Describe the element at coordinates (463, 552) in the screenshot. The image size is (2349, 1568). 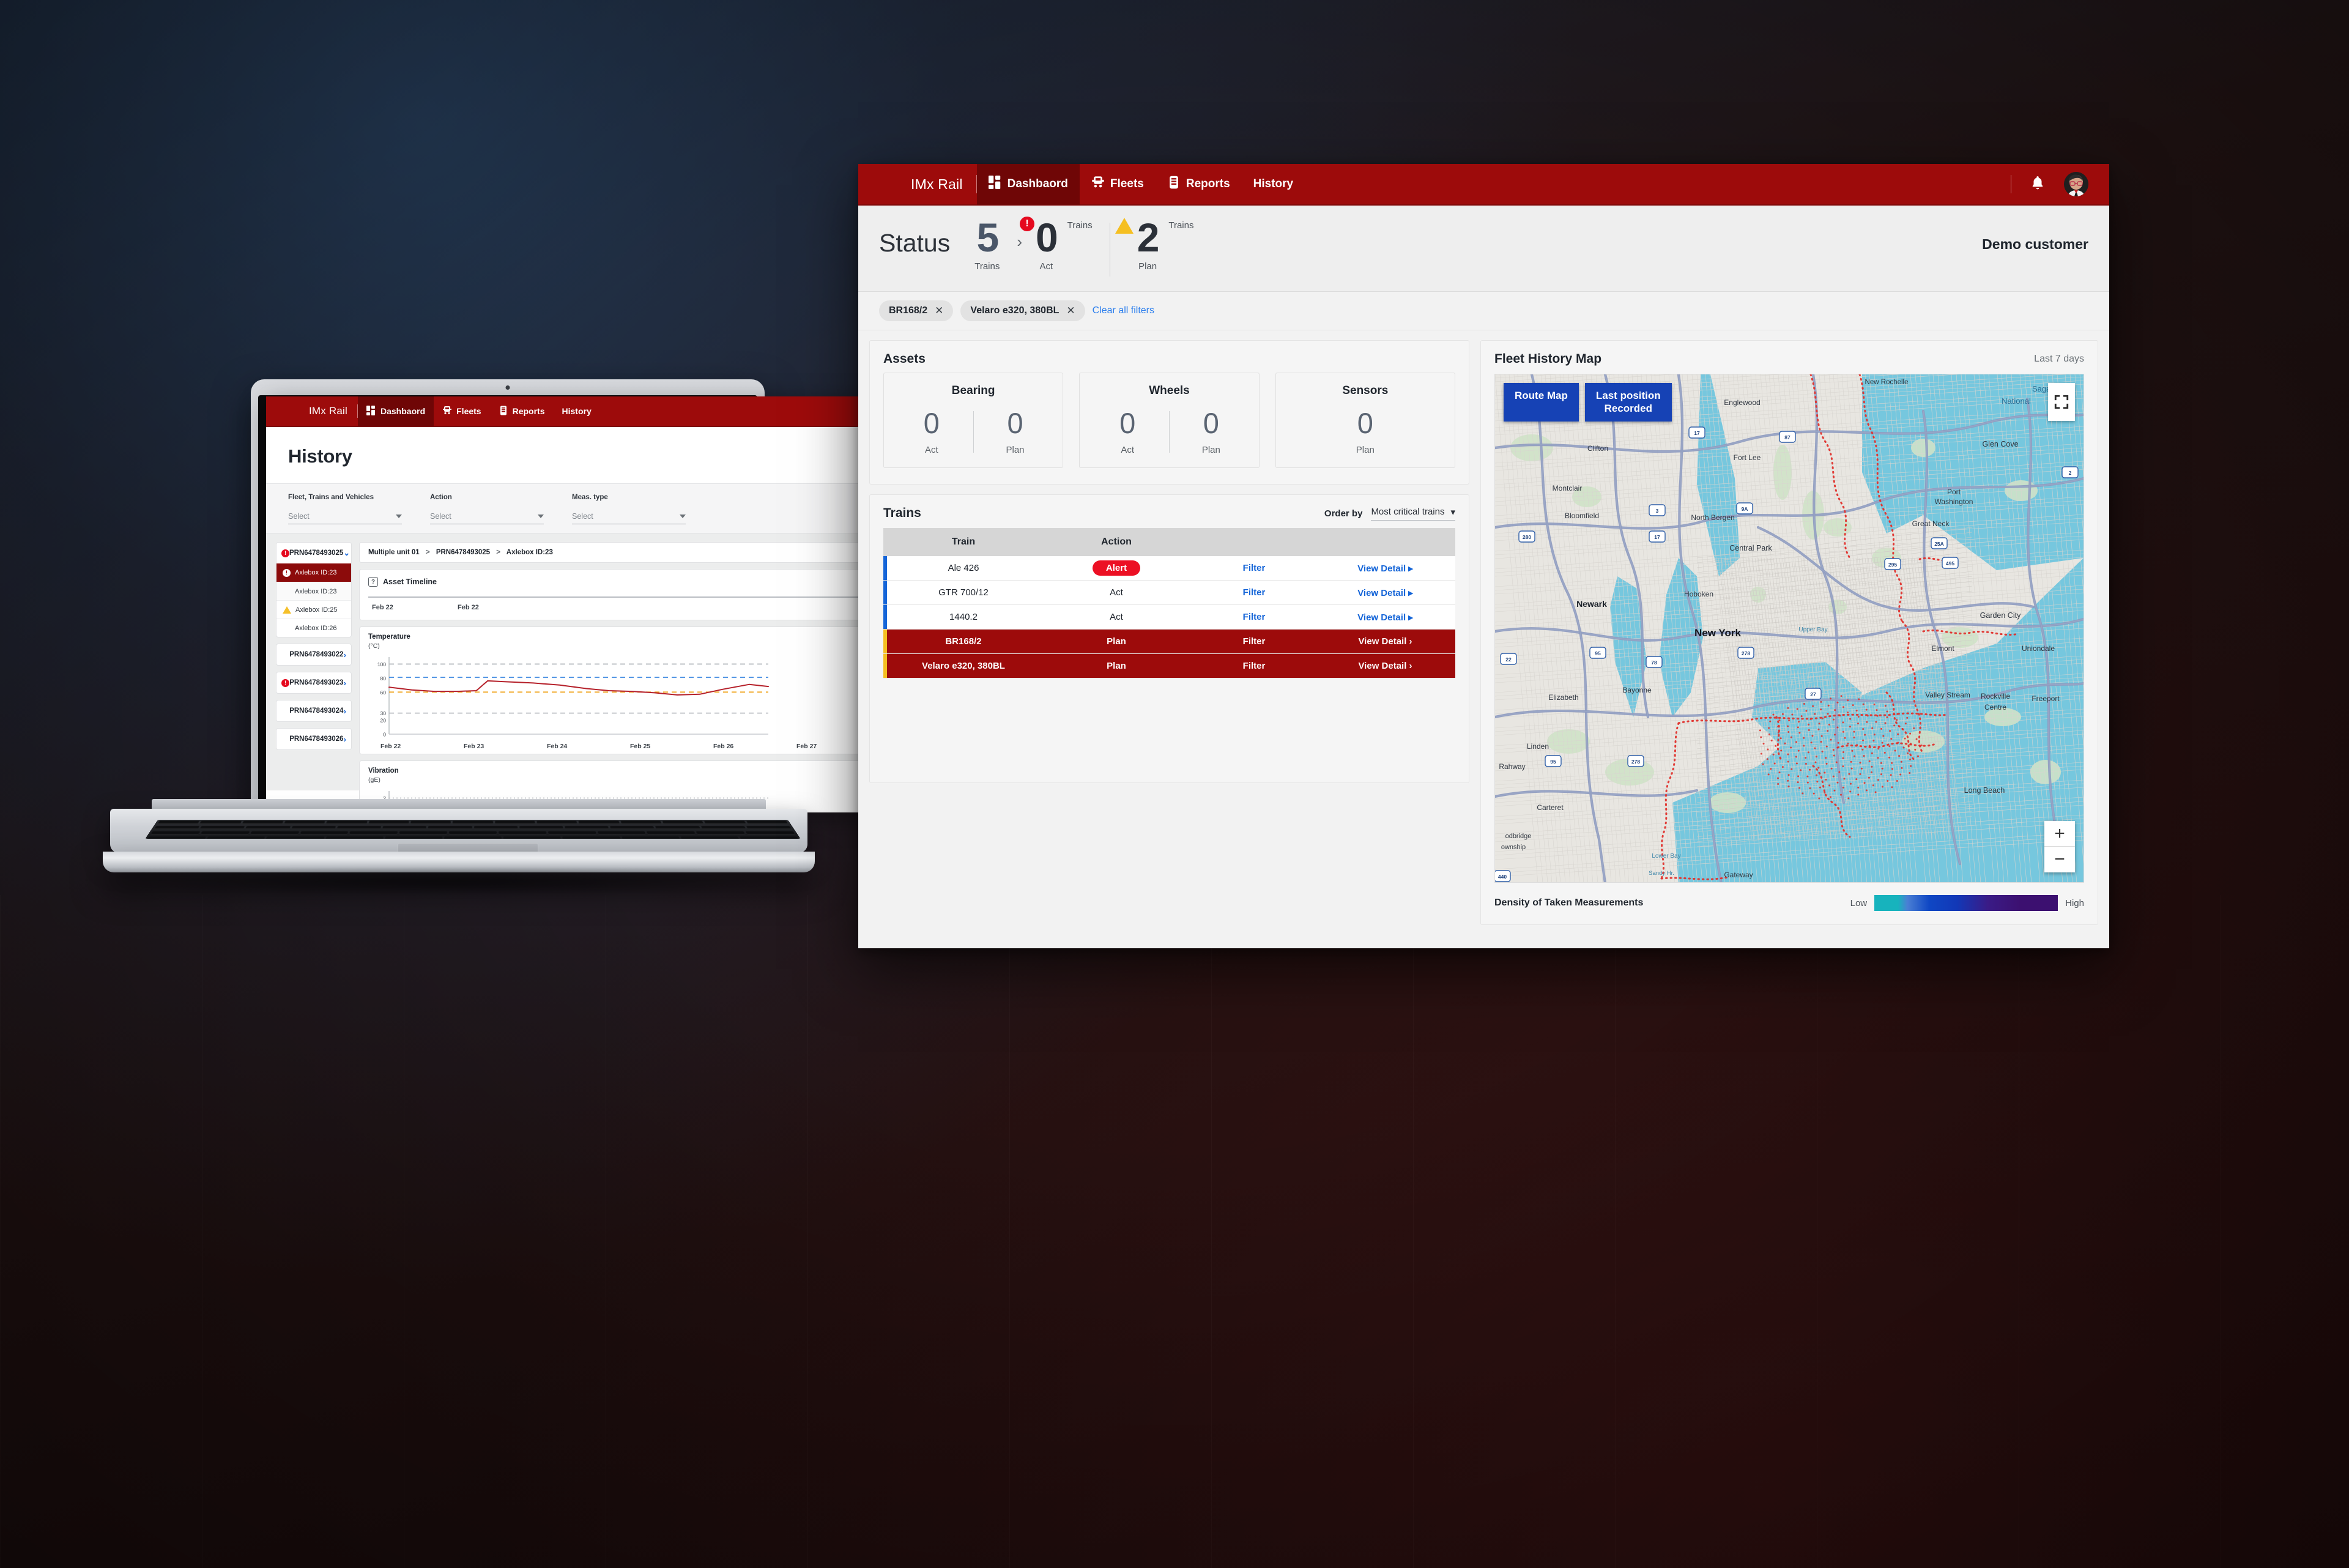
I see `breadcrumb-item-1: PRN6478493025` at that location.